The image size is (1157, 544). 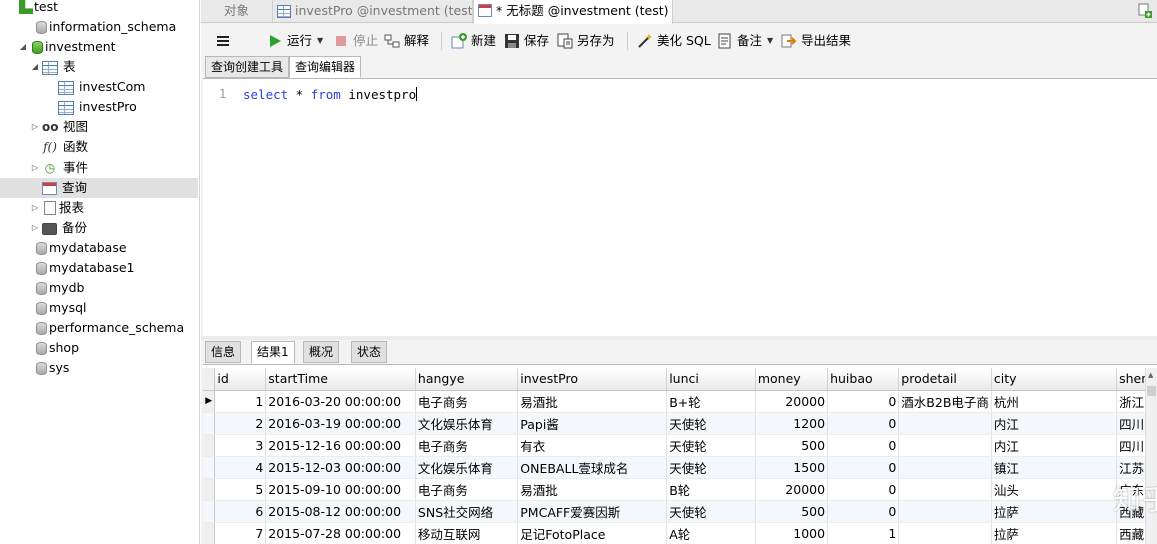 What do you see at coordinates (340, 489) in the screenshot?
I see `cell-starttime: 2015-09-10 00:00:00` at bounding box center [340, 489].